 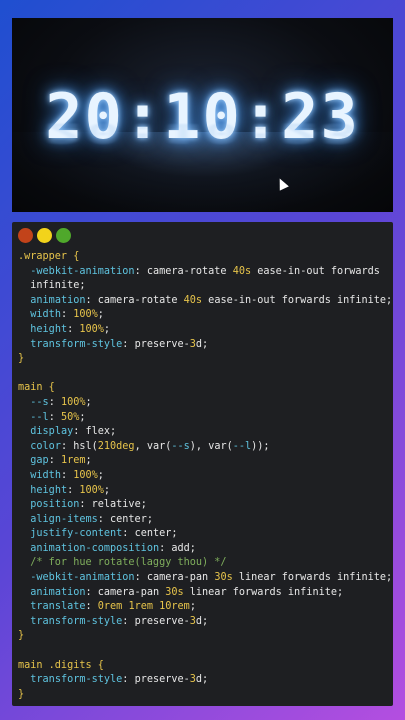 I want to click on code-line: justify-content: center;, so click(x=104, y=534).